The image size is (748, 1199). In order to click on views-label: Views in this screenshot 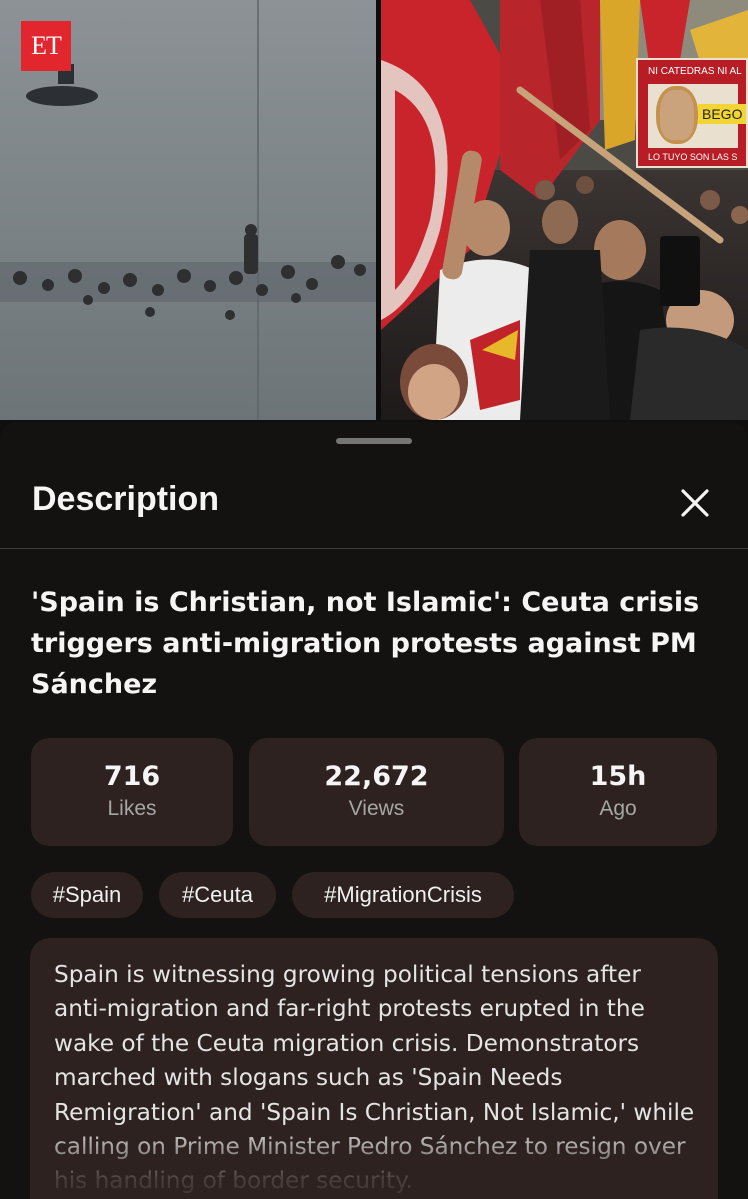, I will do `click(376, 808)`.